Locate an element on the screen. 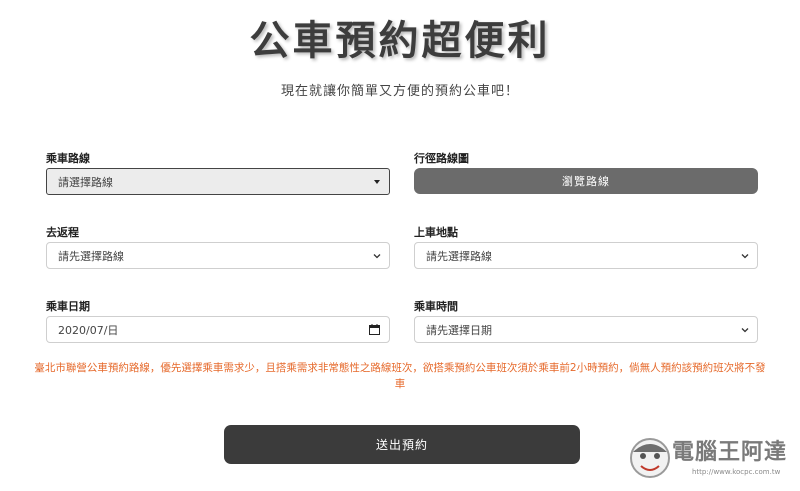  calendar-icon is located at coordinates (374, 329).